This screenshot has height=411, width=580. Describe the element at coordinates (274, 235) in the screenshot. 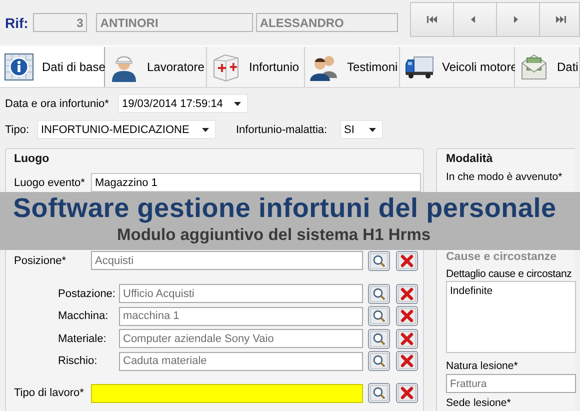

I see `banner-subtitle: Modulo aggiuntivo del sistema H1 Hrms` at that location.